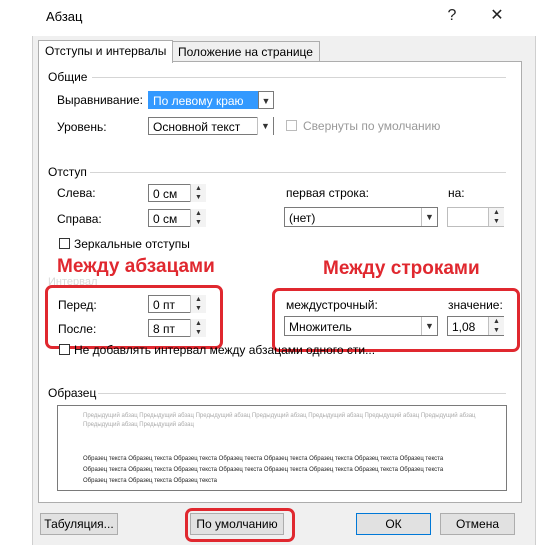 The width and height of the screenshot is (554, 545). Describe the element at coordinates (64, 243) in the screenshot. I see `mirror-indents-checkbox` at that location.